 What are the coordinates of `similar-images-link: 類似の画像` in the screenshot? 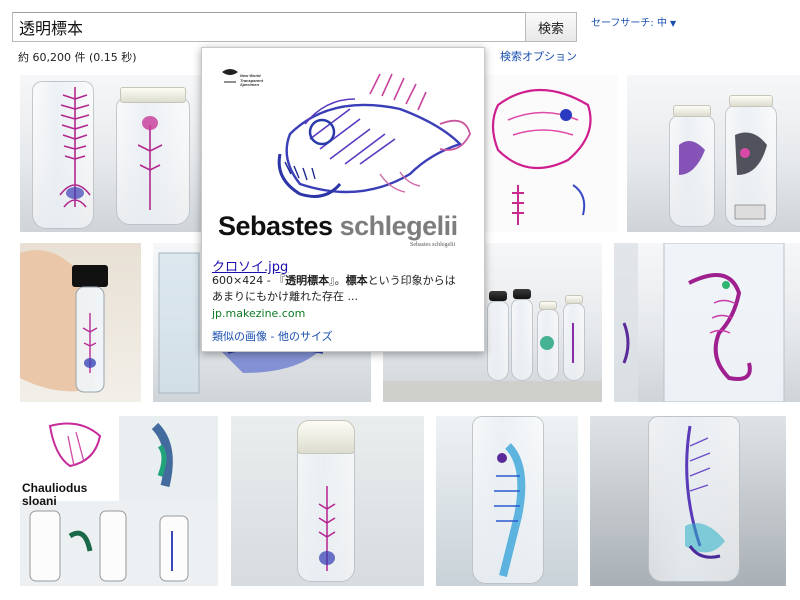 It's located at (239, 336).